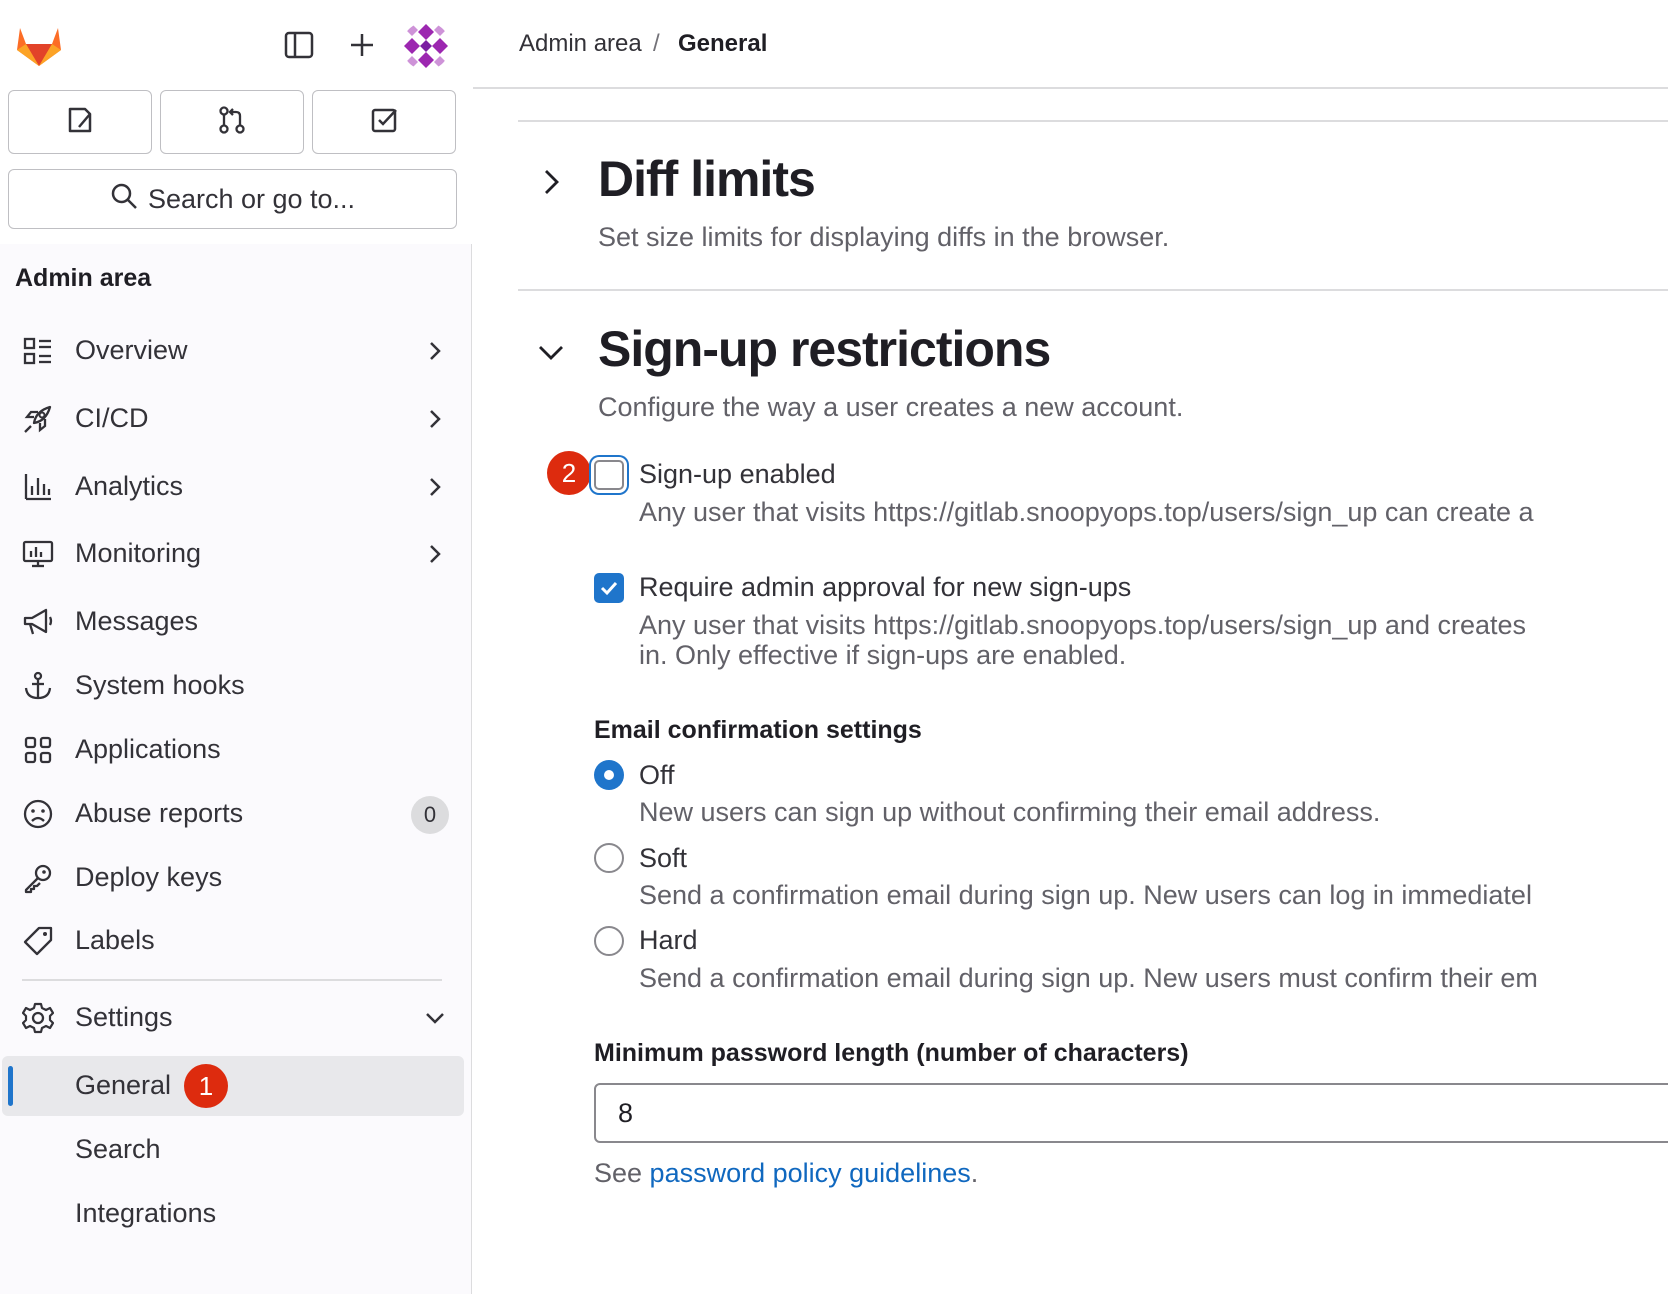  I want to click on sad-face-icon, so click(38, 814).